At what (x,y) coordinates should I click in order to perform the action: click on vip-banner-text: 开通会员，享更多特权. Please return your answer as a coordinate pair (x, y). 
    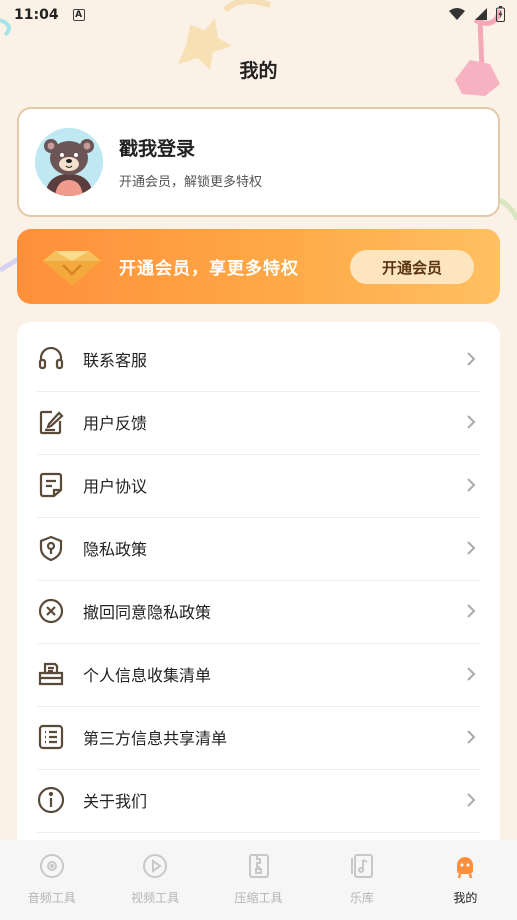
    Looking at the image, I should click on (209, 269).